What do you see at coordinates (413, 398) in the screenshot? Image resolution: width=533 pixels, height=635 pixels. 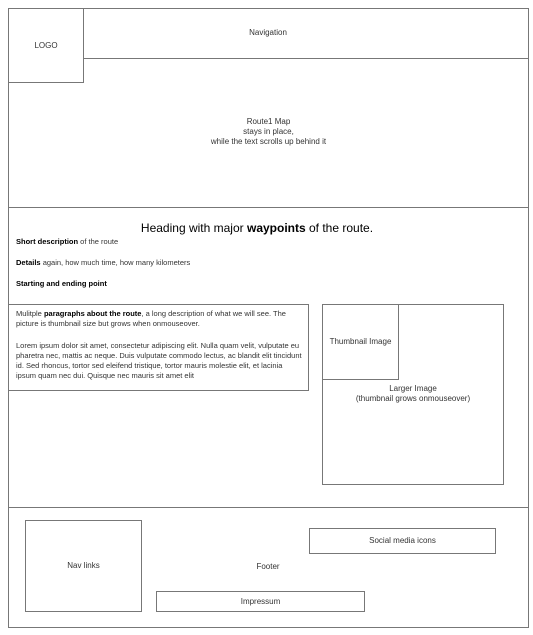 I see `larger-image-subtitle: (thumbnail grows onmouseover)` at bounding box center [413, 398].